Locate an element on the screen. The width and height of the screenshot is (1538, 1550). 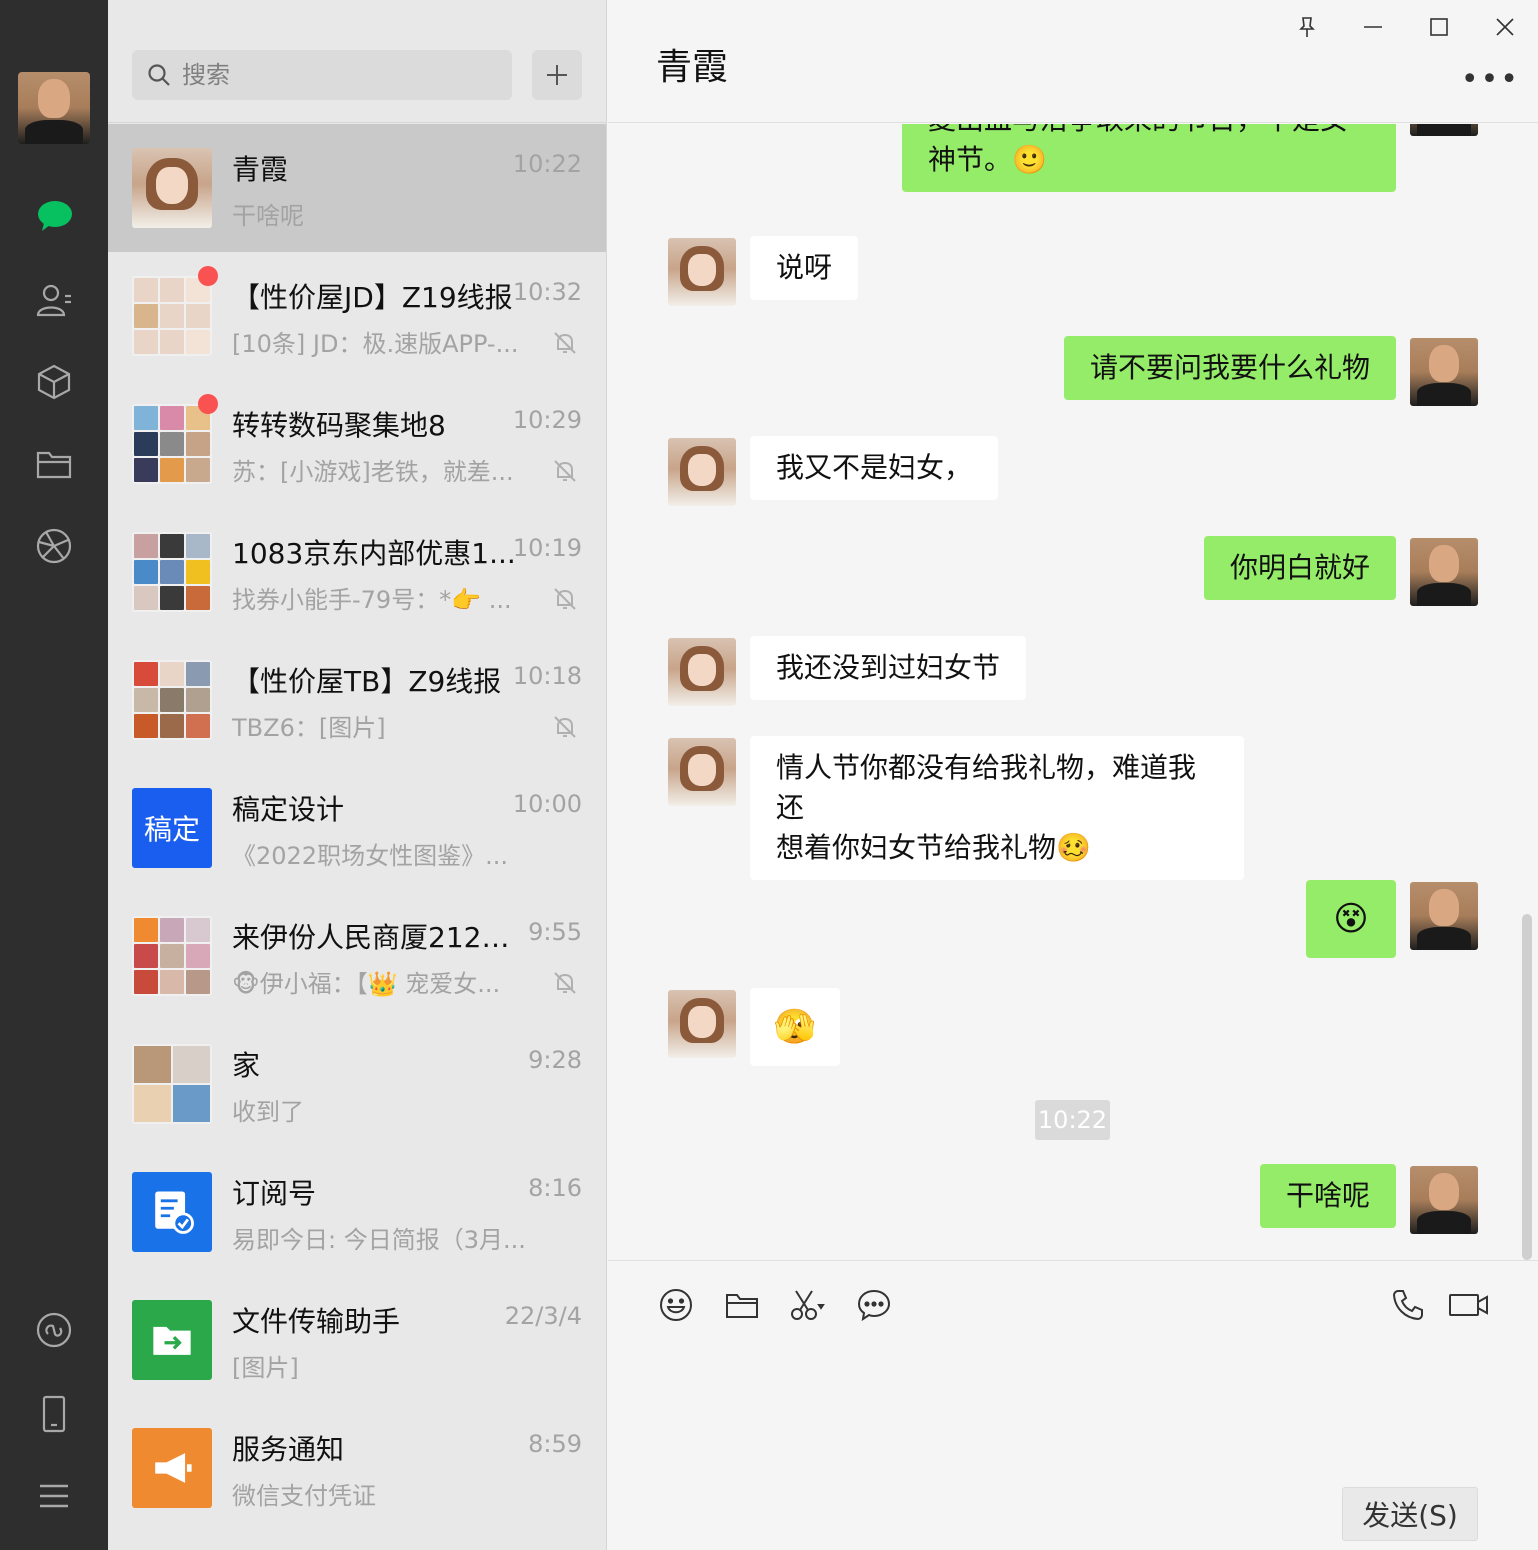
screenshot-icon is located at coordinates (808, 1305).